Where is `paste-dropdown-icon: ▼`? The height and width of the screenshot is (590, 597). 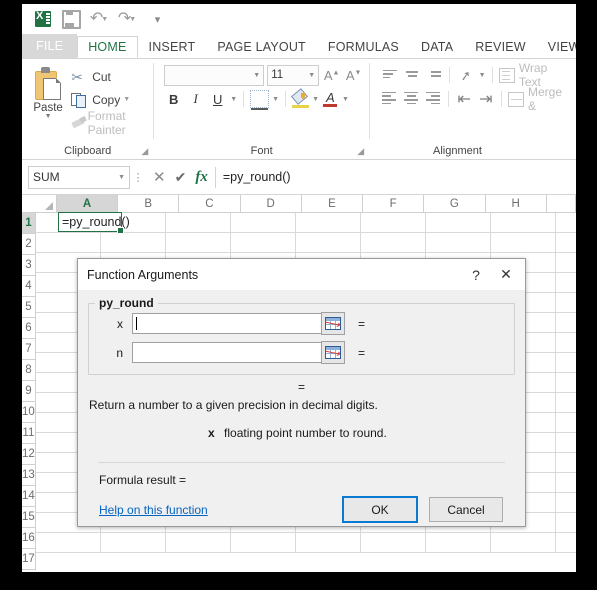
paste-dropdown-icon: ▼ is located at coordinates (48, 116).